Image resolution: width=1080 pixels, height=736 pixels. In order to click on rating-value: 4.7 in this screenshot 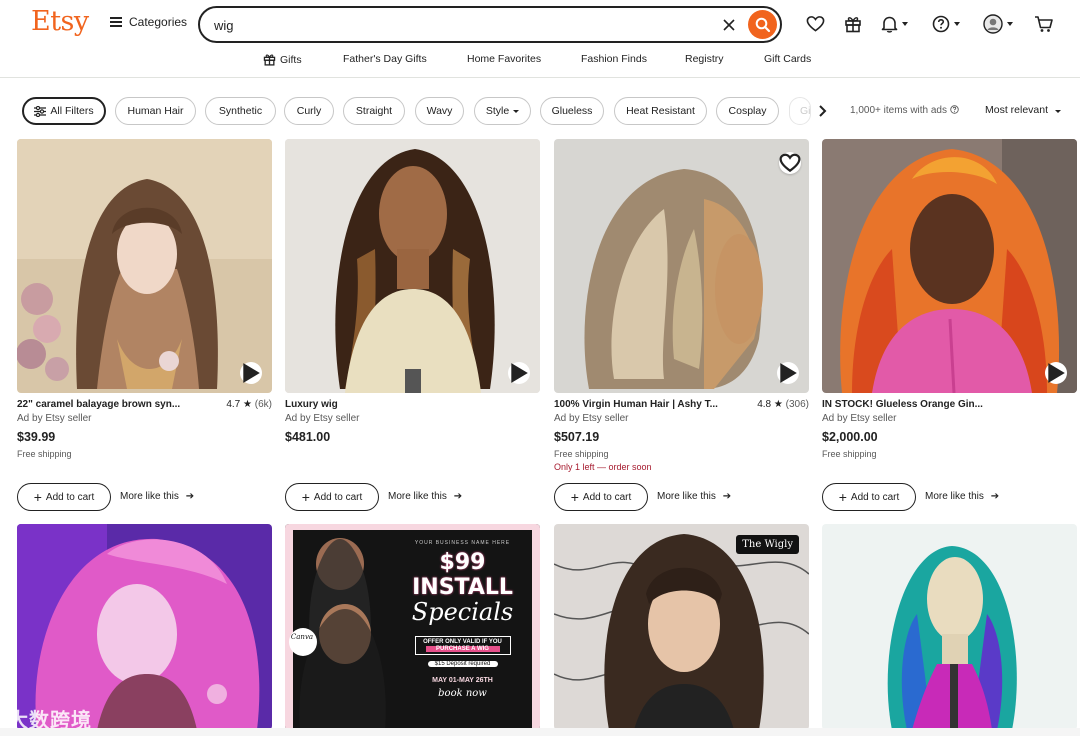, I will do `click(233, 404)`.